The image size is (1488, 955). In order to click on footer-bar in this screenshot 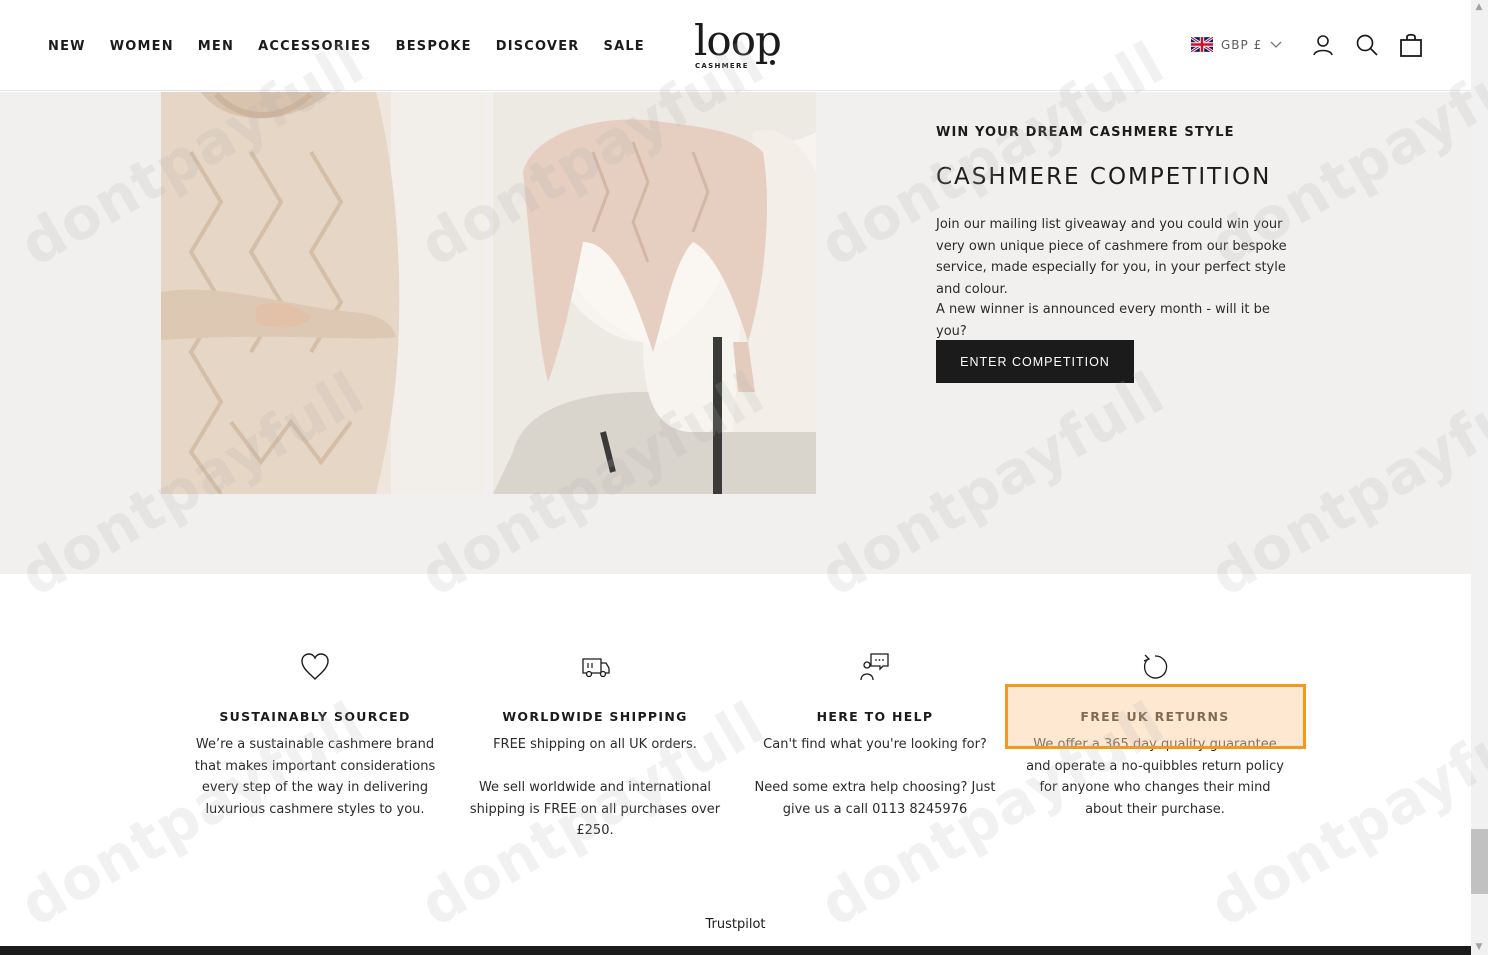, I will do `click(735, 950)`.